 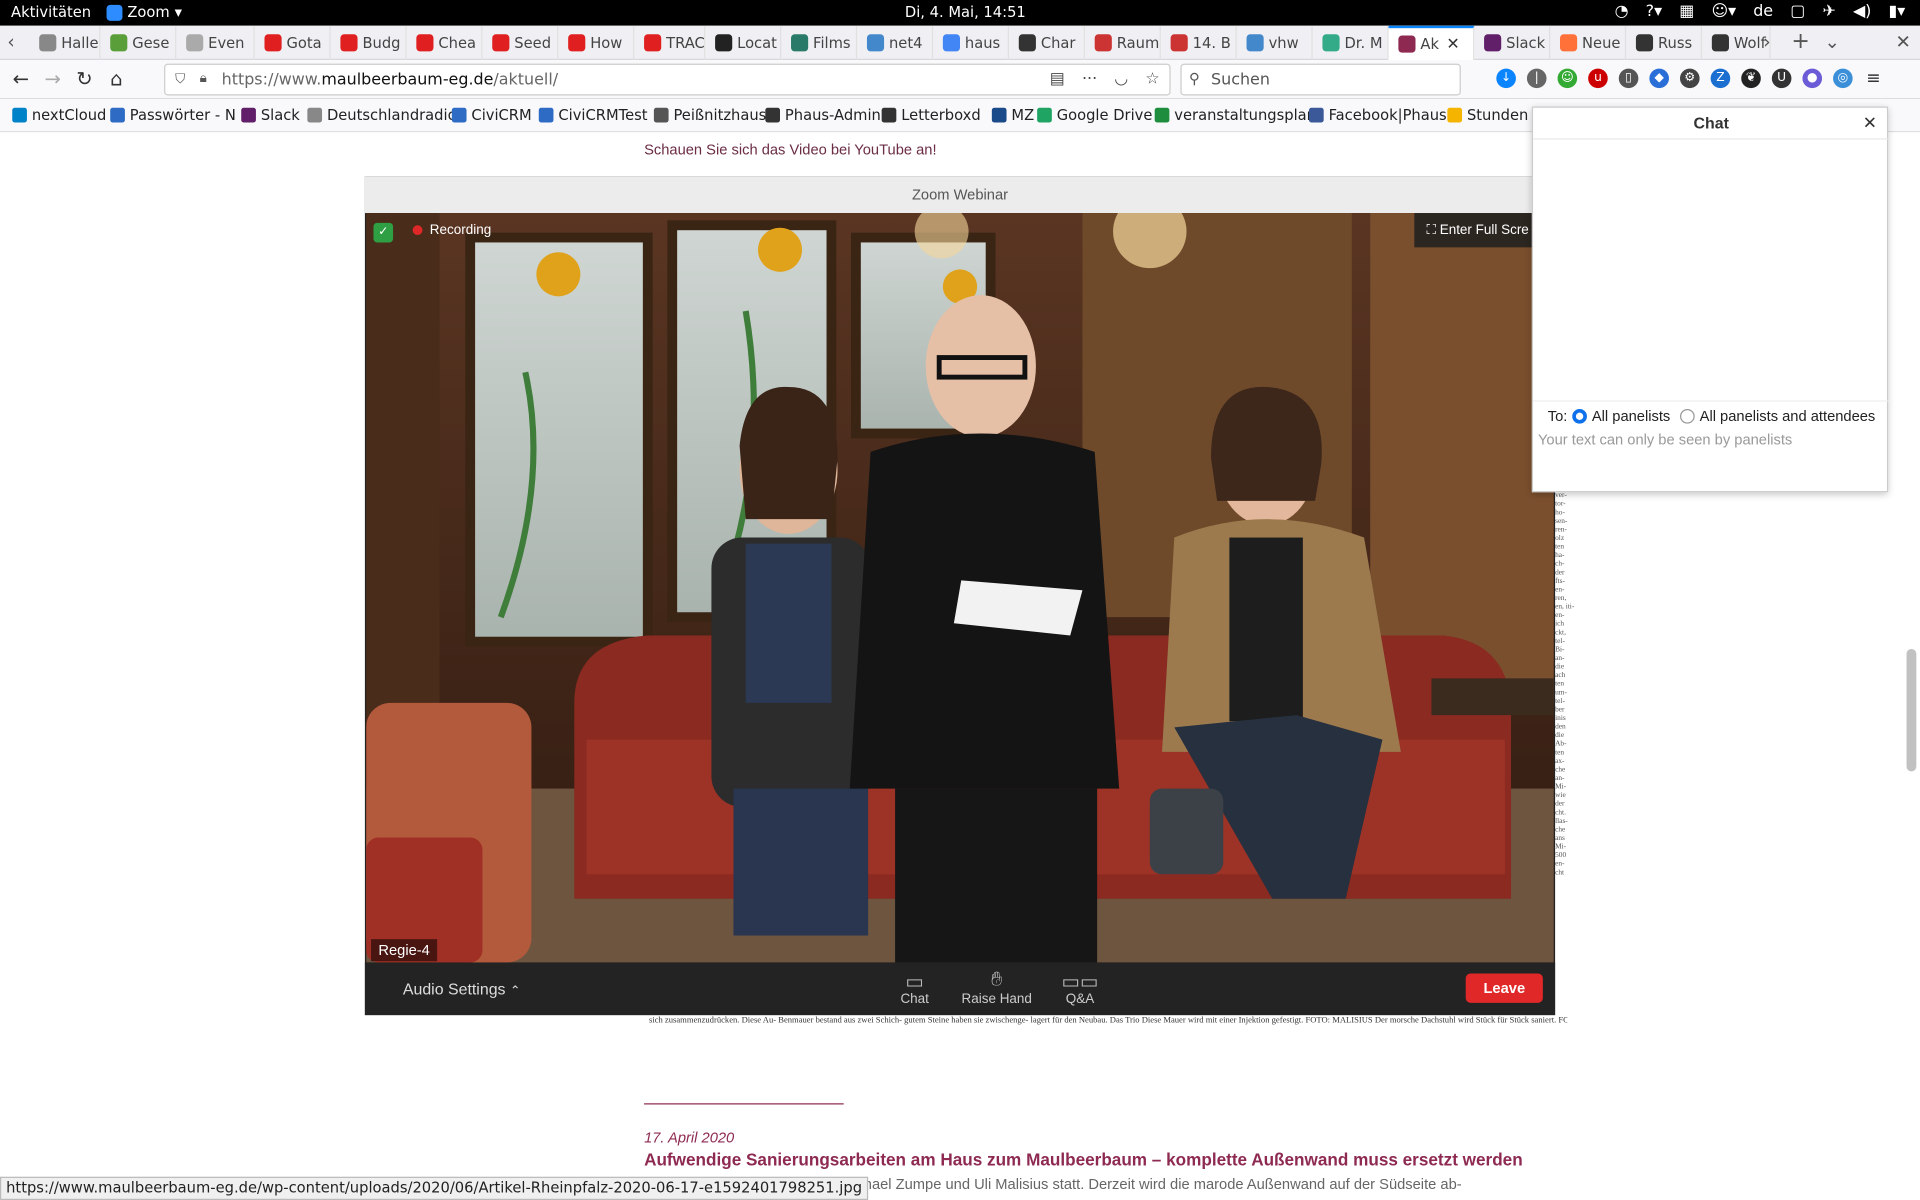 I want to click on window-close-icon: ✕, so click(x=1903, y=42).